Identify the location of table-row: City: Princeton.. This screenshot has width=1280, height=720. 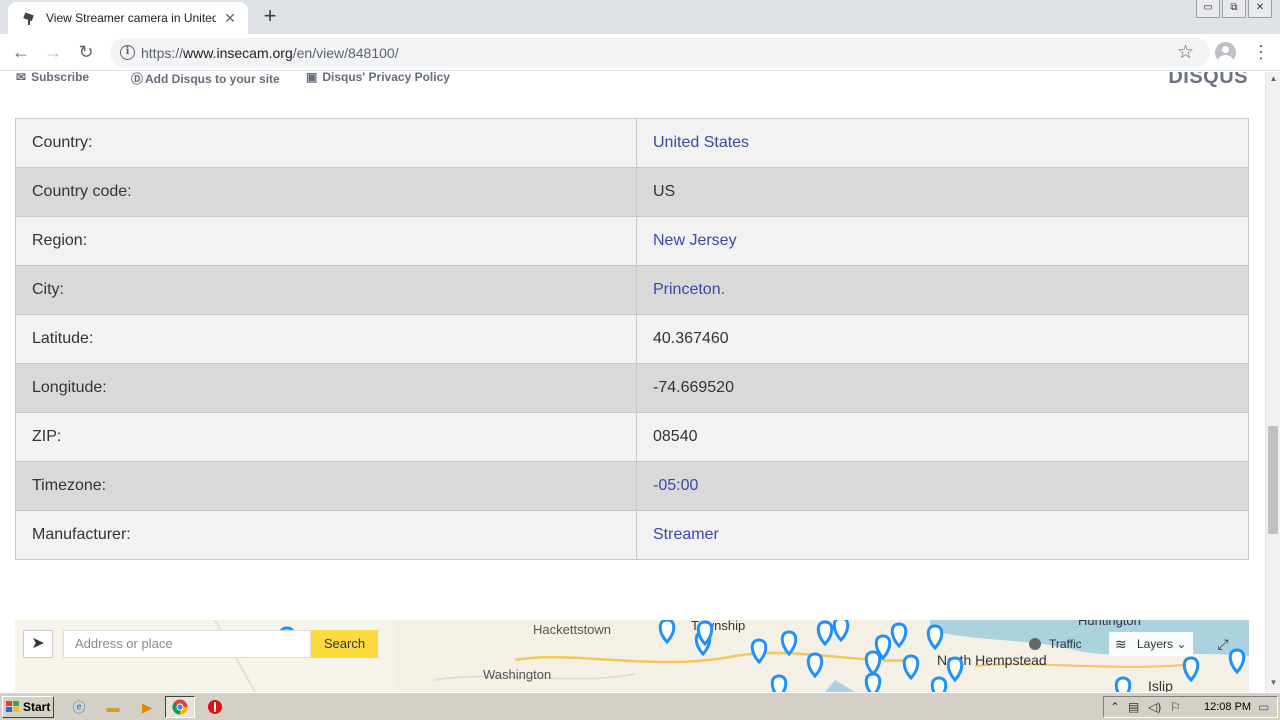
(632, 290).